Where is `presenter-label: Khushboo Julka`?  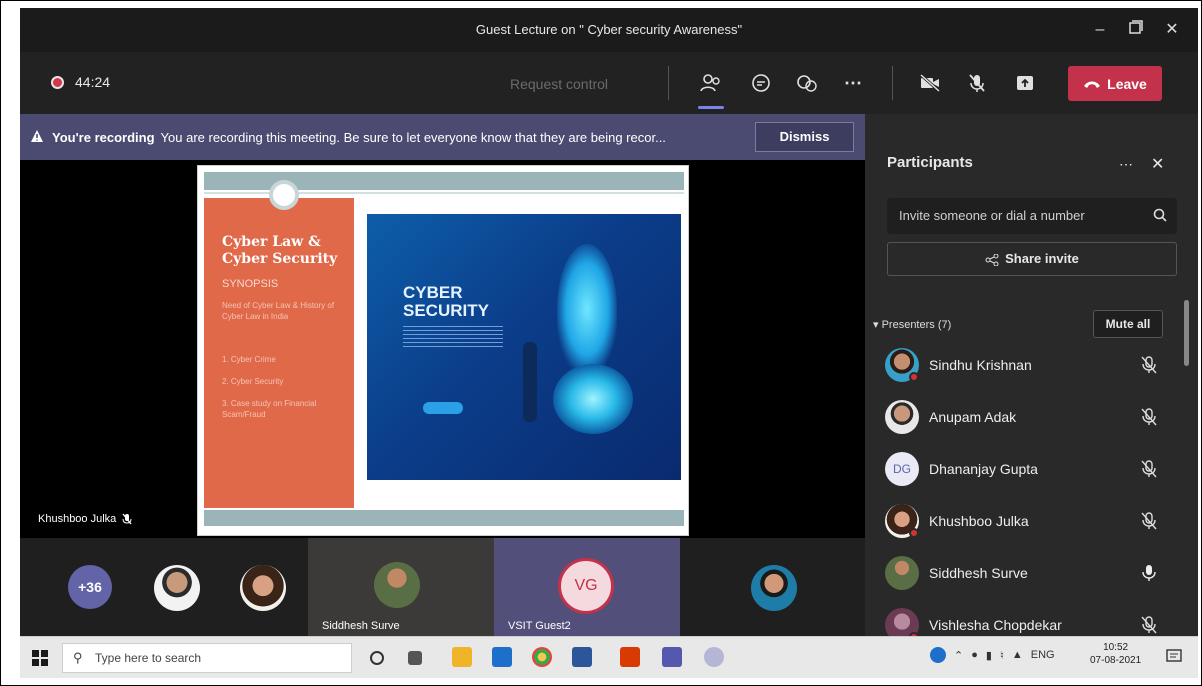 presenter-label: Khushboo Julka is located at coordinates (85, 519).